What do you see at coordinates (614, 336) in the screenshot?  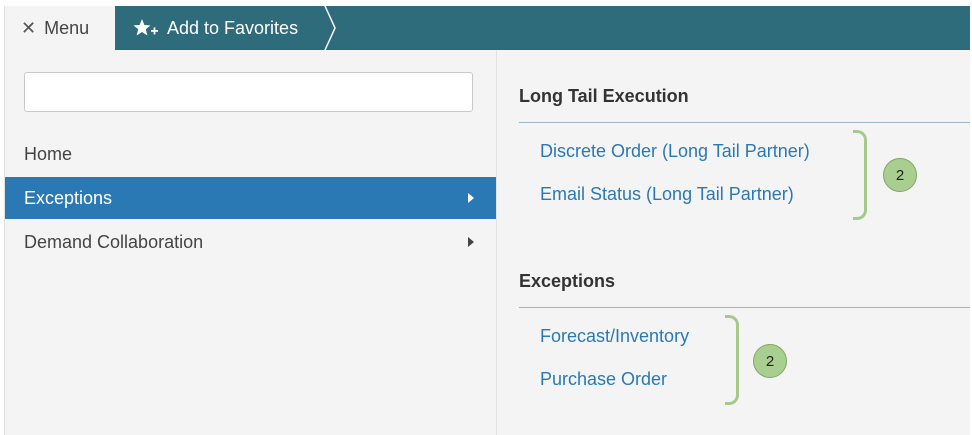 I see `link-forecast-inventory: Forecast/Inventory` at bounding box center [614, 336].